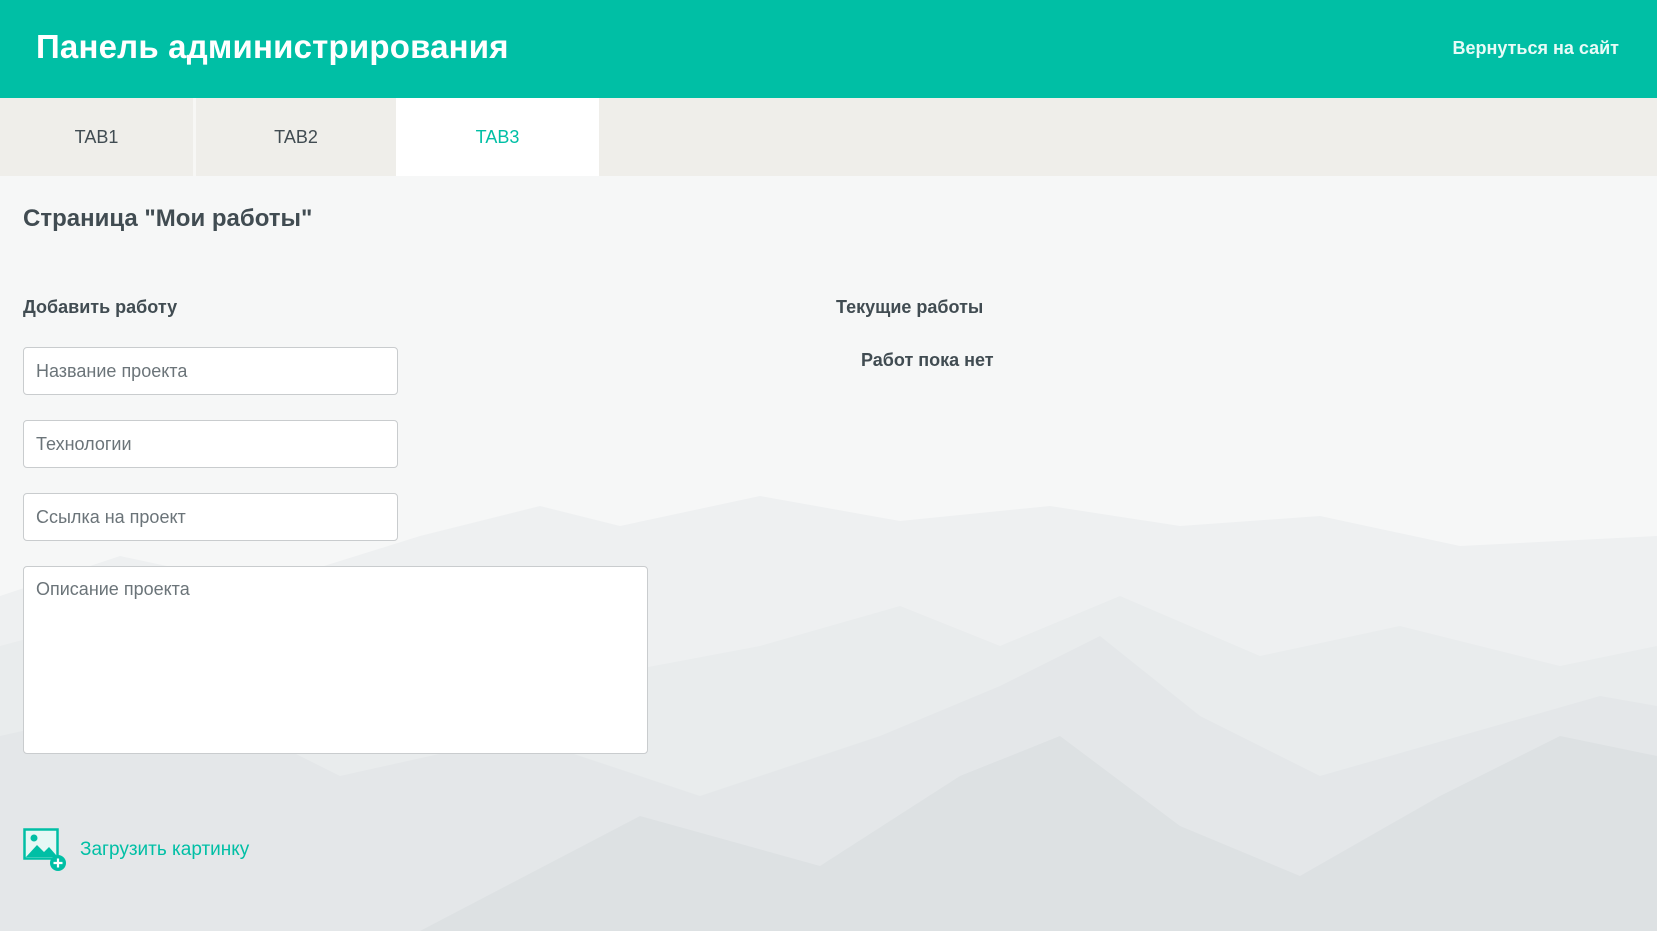 This screenshot has height=931, width=1657. I want to click on project-description-textarea, so click(335, 660).